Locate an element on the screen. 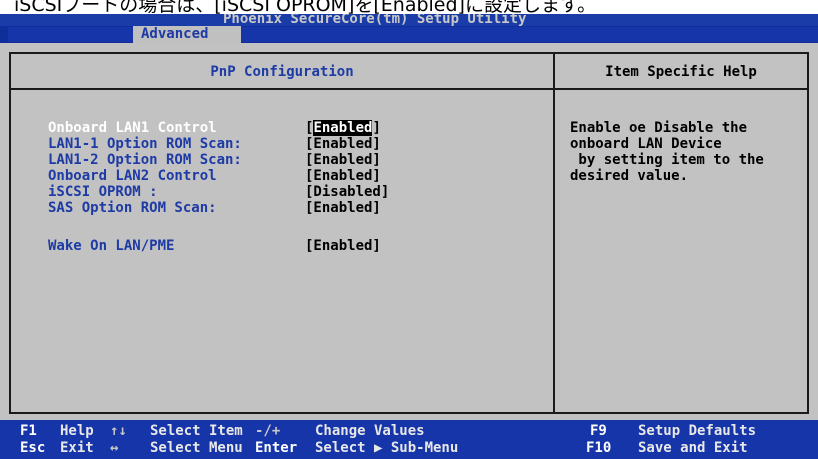 This screenshot has height=459, width=818. title-bar: Phoenix SecureCore(tm) Setup Utility is located at coordinates (409, 20).